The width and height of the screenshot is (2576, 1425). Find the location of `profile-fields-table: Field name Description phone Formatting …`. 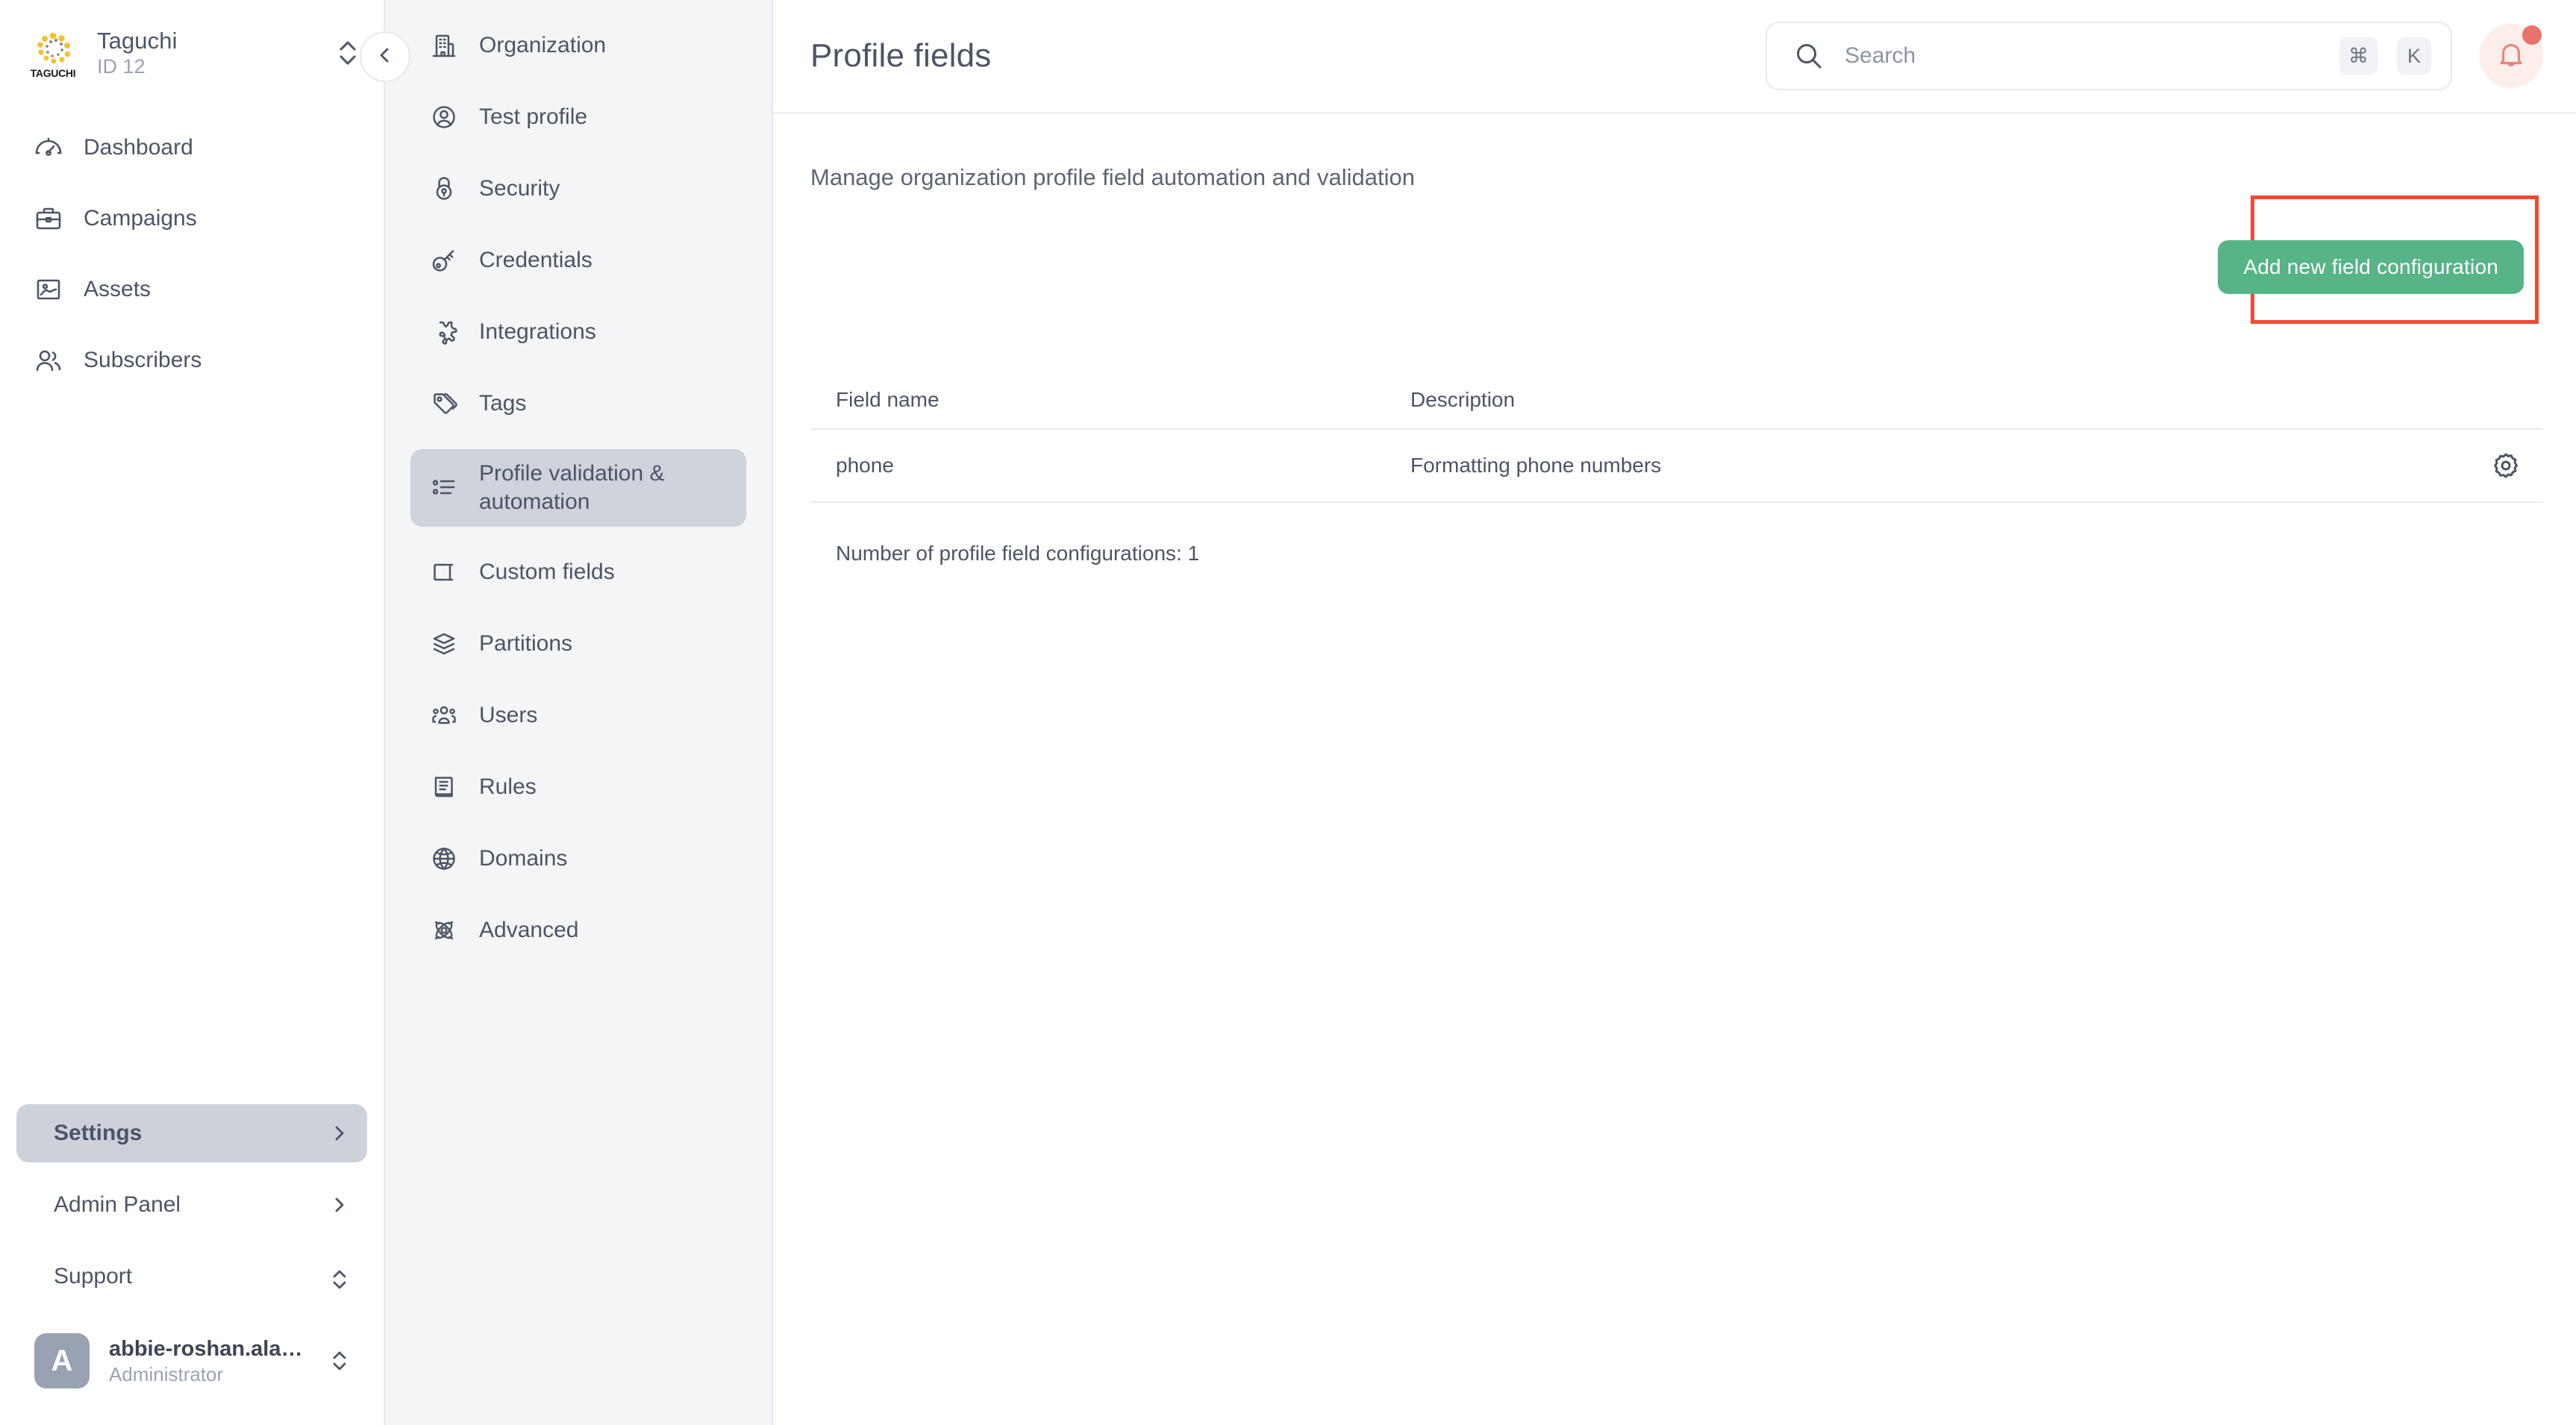

profile-fields-table: Field name Description phone Formatting … is located at coordinates (1676, 469).